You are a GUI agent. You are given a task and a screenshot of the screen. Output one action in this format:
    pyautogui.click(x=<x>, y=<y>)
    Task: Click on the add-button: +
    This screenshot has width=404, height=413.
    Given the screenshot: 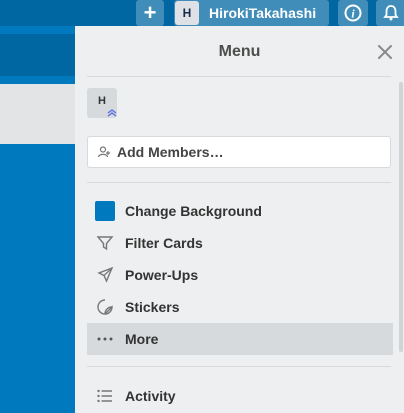 What is the action you would take?
    pyautogui.click(x=150, y=13)
    